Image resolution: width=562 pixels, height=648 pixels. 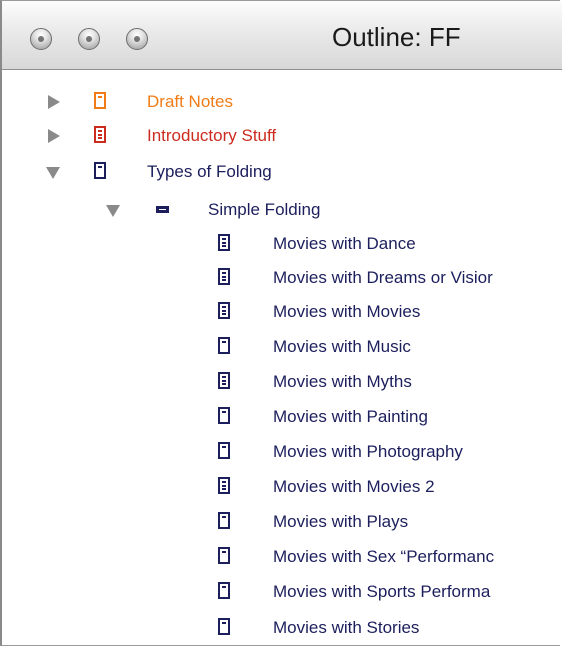 I want to click on outline-row: Movies with Photography, so click(x=282, y=453).